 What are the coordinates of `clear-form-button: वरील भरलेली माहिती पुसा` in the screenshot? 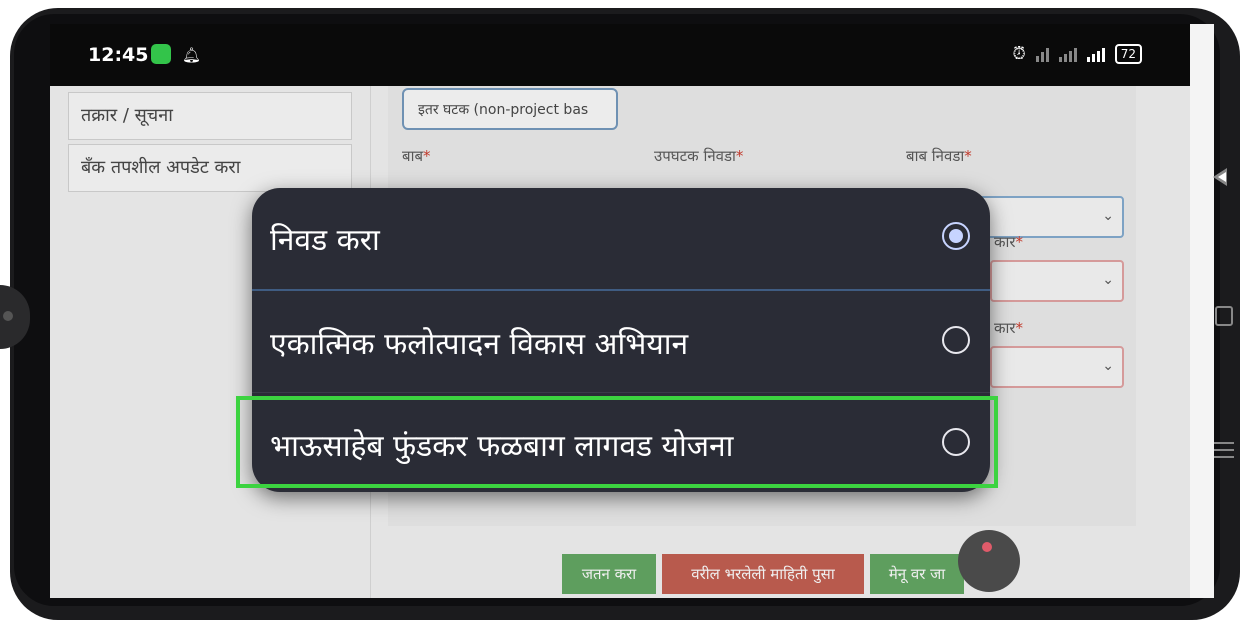 It's located at (763, 574).